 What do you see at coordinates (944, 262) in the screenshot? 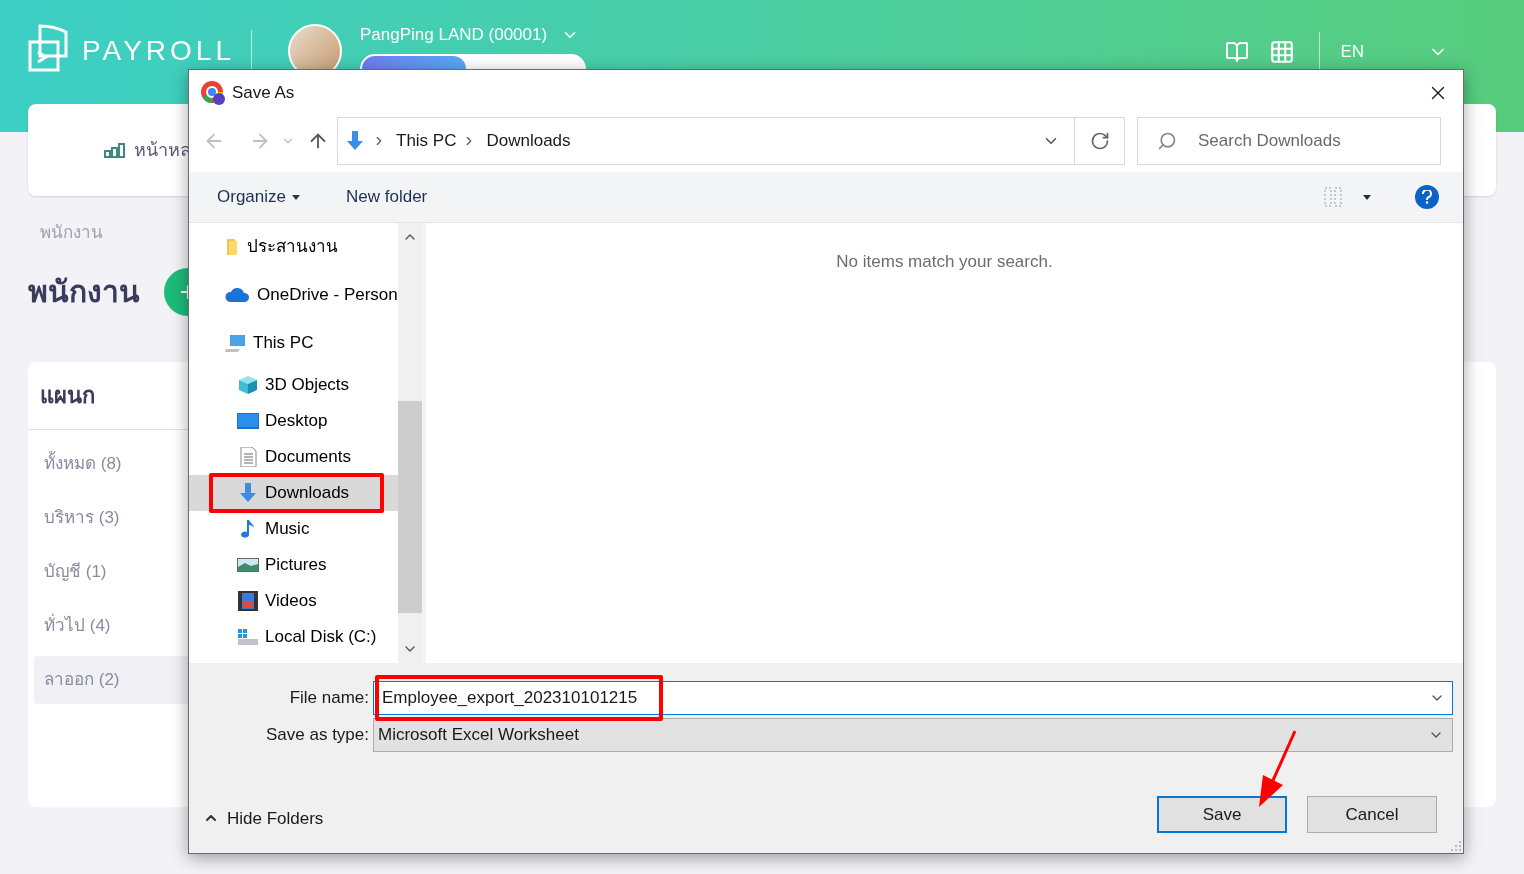
I see `empty-message: No items match your search.` at bounding box center [944, 262].